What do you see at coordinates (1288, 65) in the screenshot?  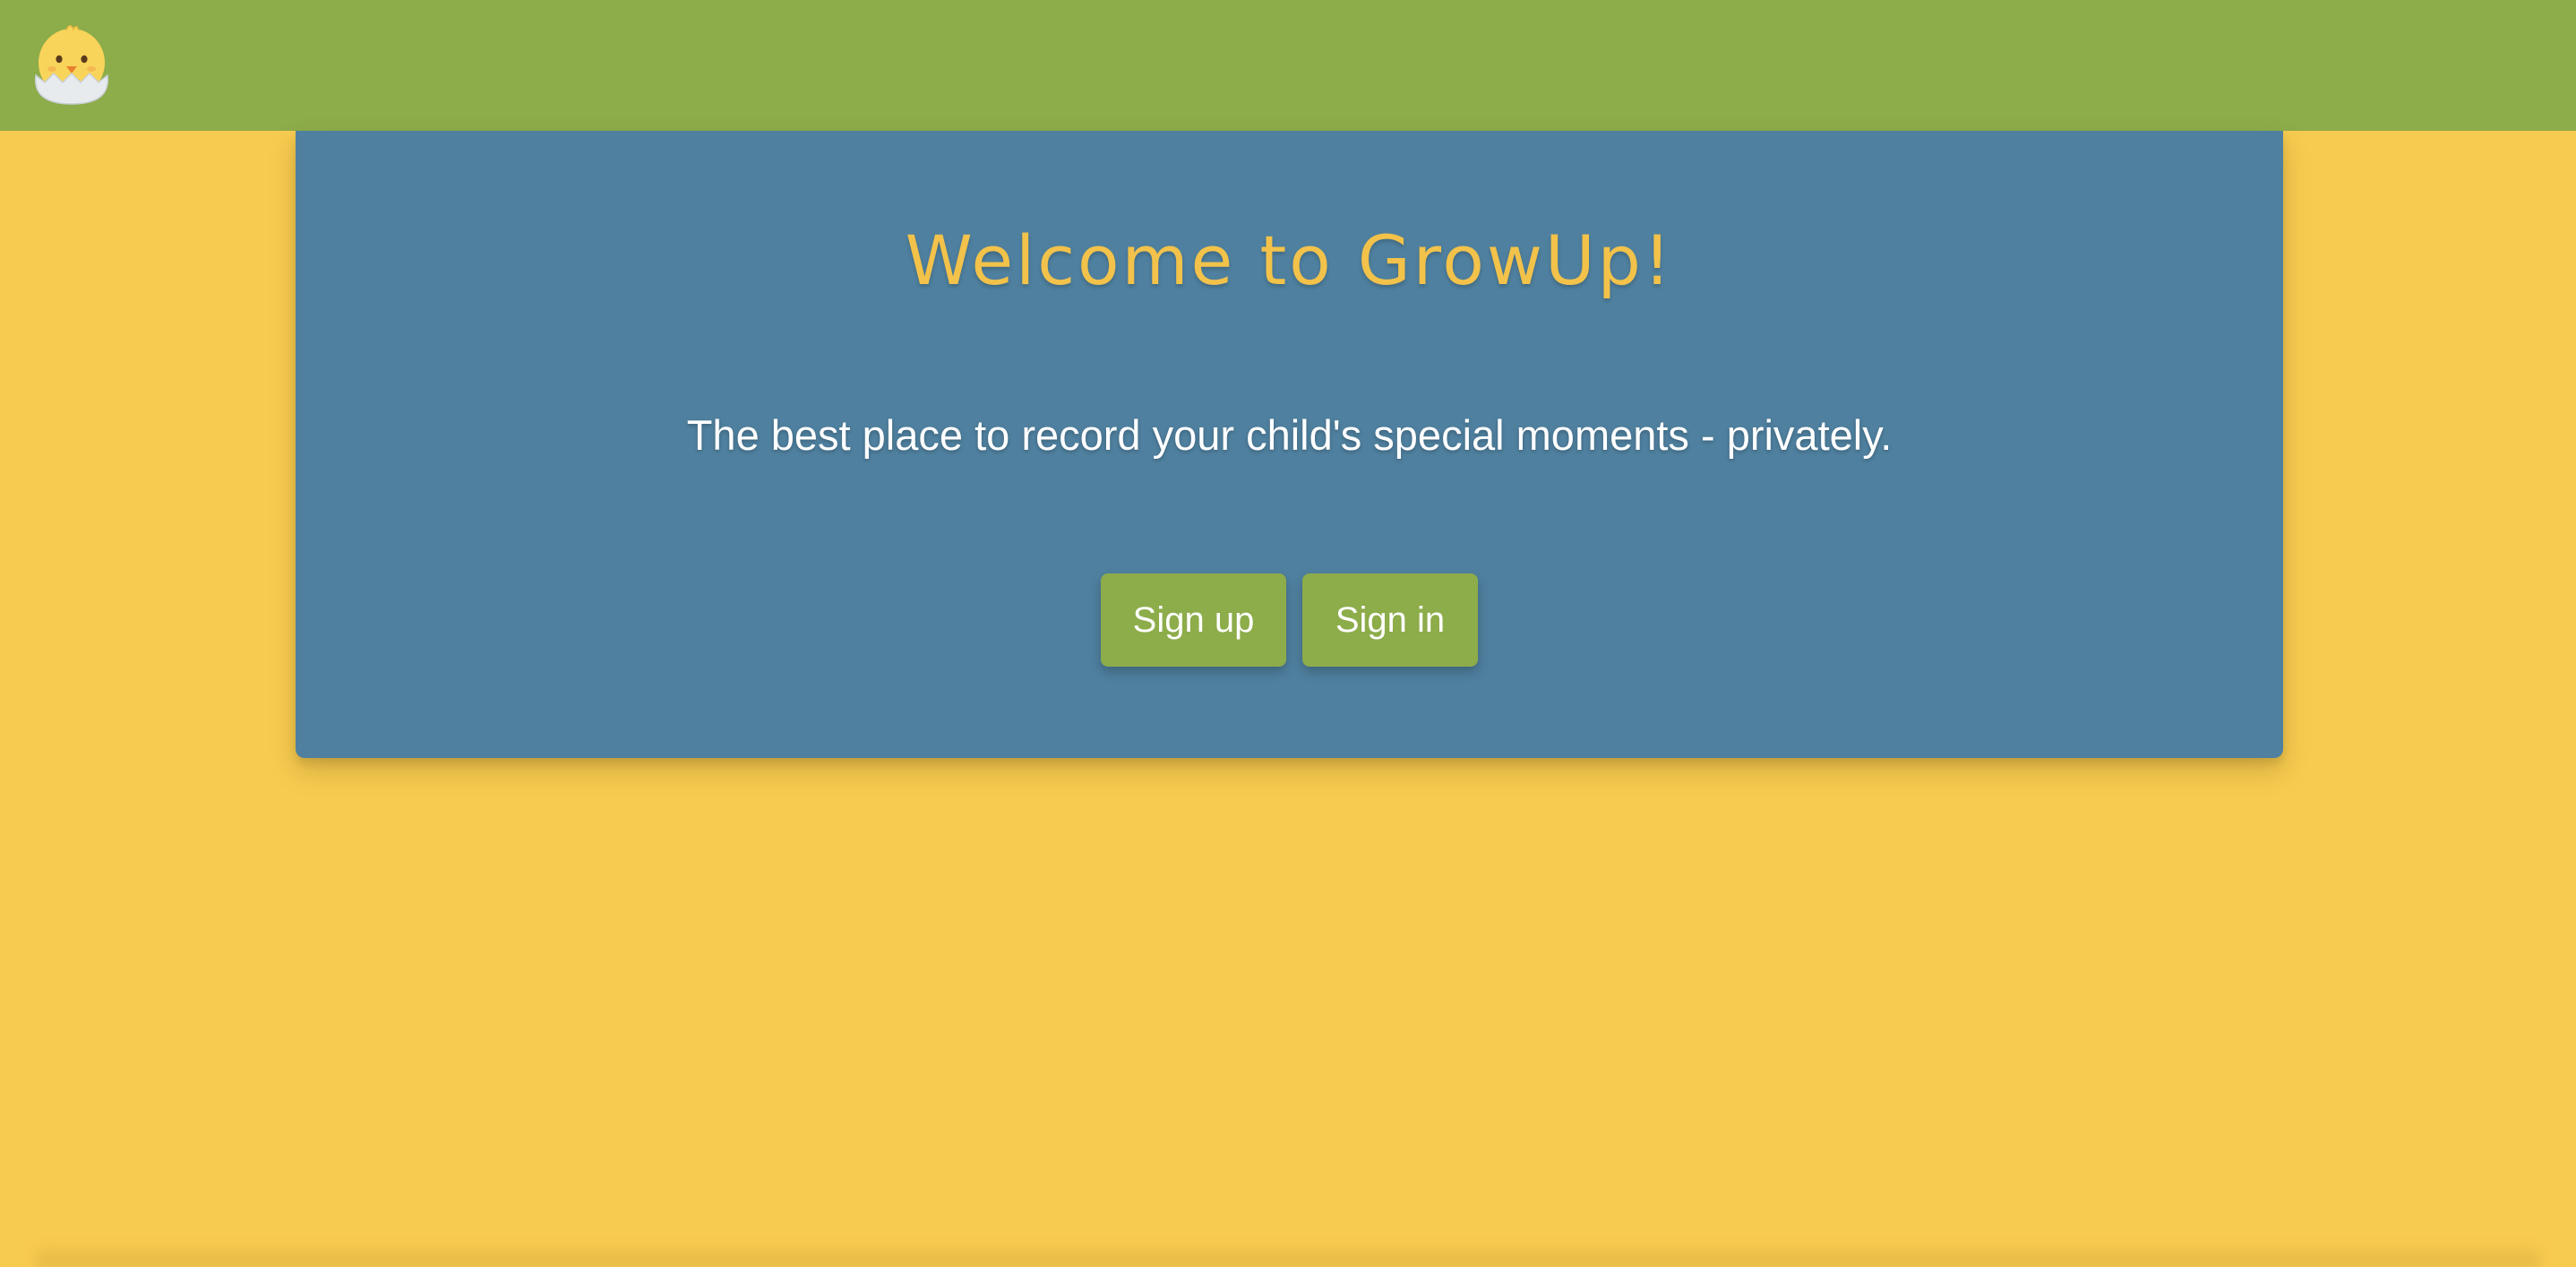 I see `top-navbar` at bounding box center [1288, 65].